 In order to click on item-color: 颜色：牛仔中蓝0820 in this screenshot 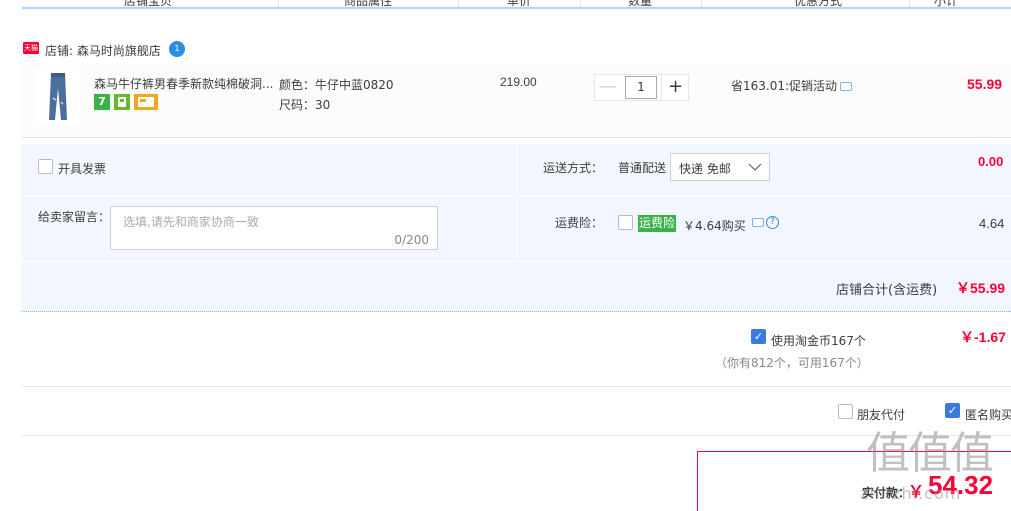, I will do `click(336, 85)`.